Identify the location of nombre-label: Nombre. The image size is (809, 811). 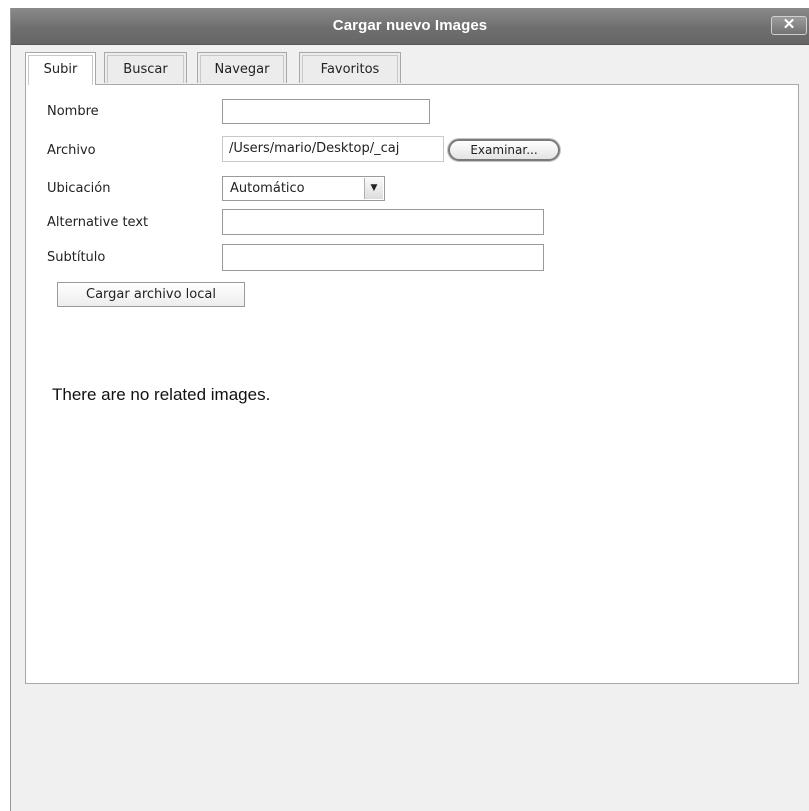
(73, 111).